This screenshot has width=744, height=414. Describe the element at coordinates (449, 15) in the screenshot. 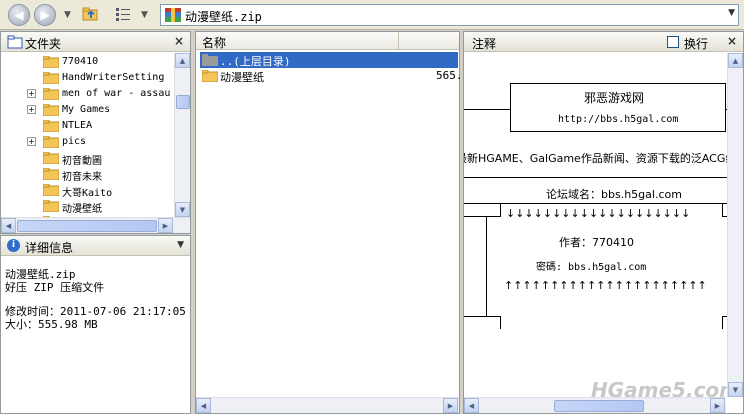

I see `address-bar: 动漫壁纸.zip ▼` at that location.